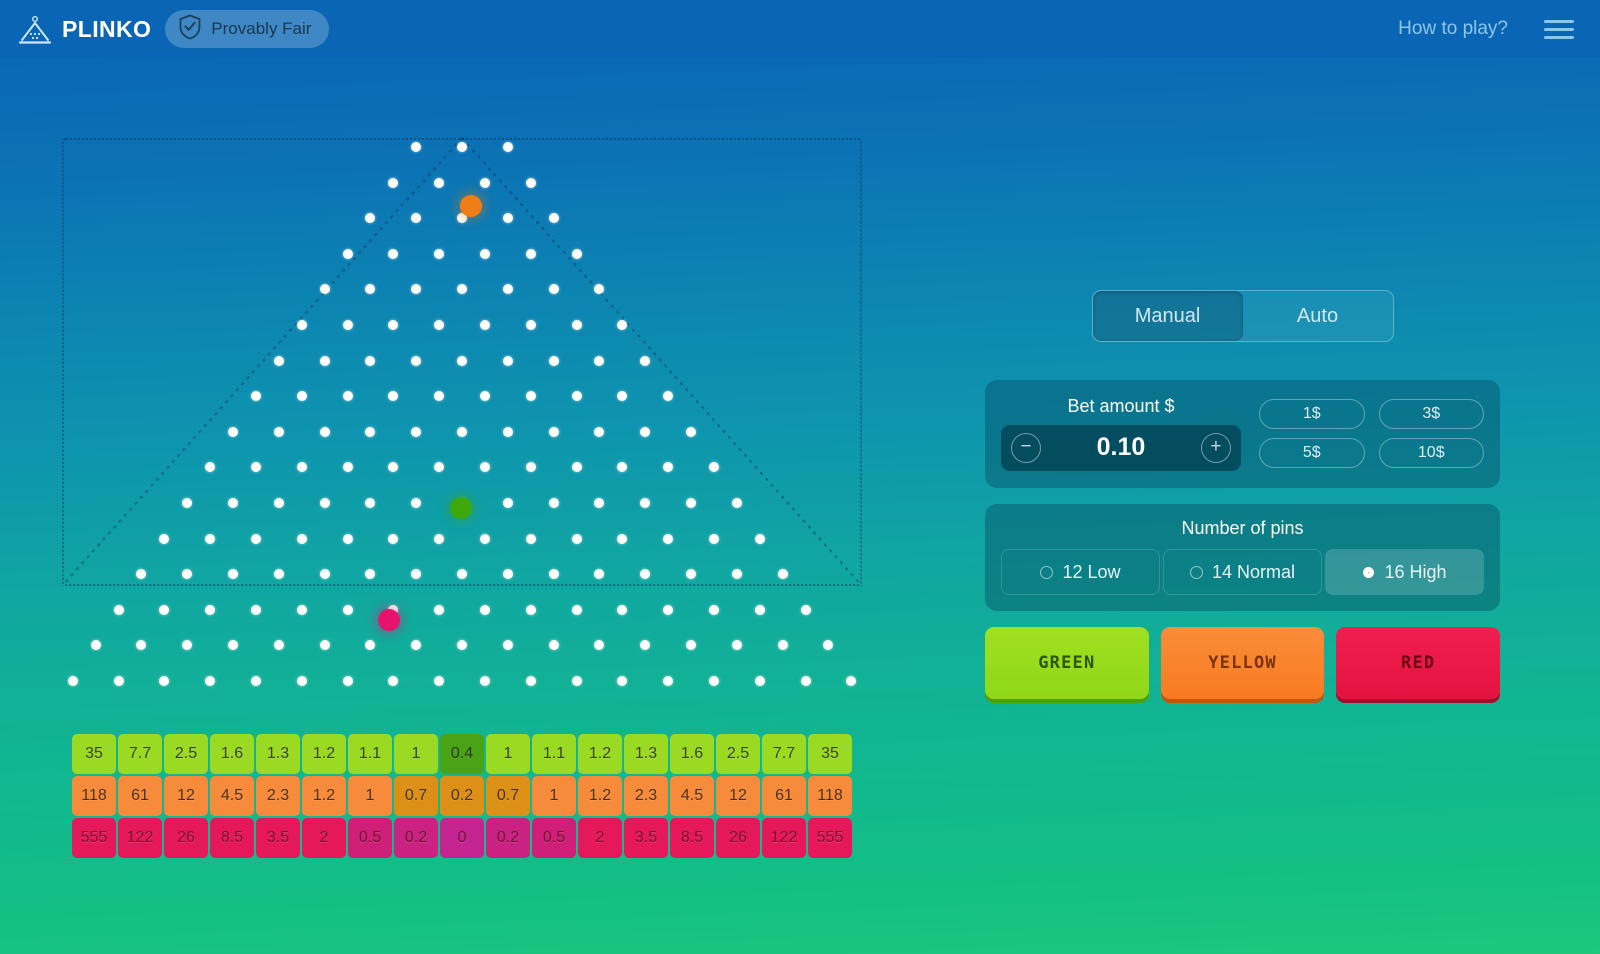 Image resolution: width=1600 pixels, height=954 pixels. What do you see at coordinates (84, 29) in the screenshot?
I see `logo-group: PLINKO` at bounding box center [84, 29].